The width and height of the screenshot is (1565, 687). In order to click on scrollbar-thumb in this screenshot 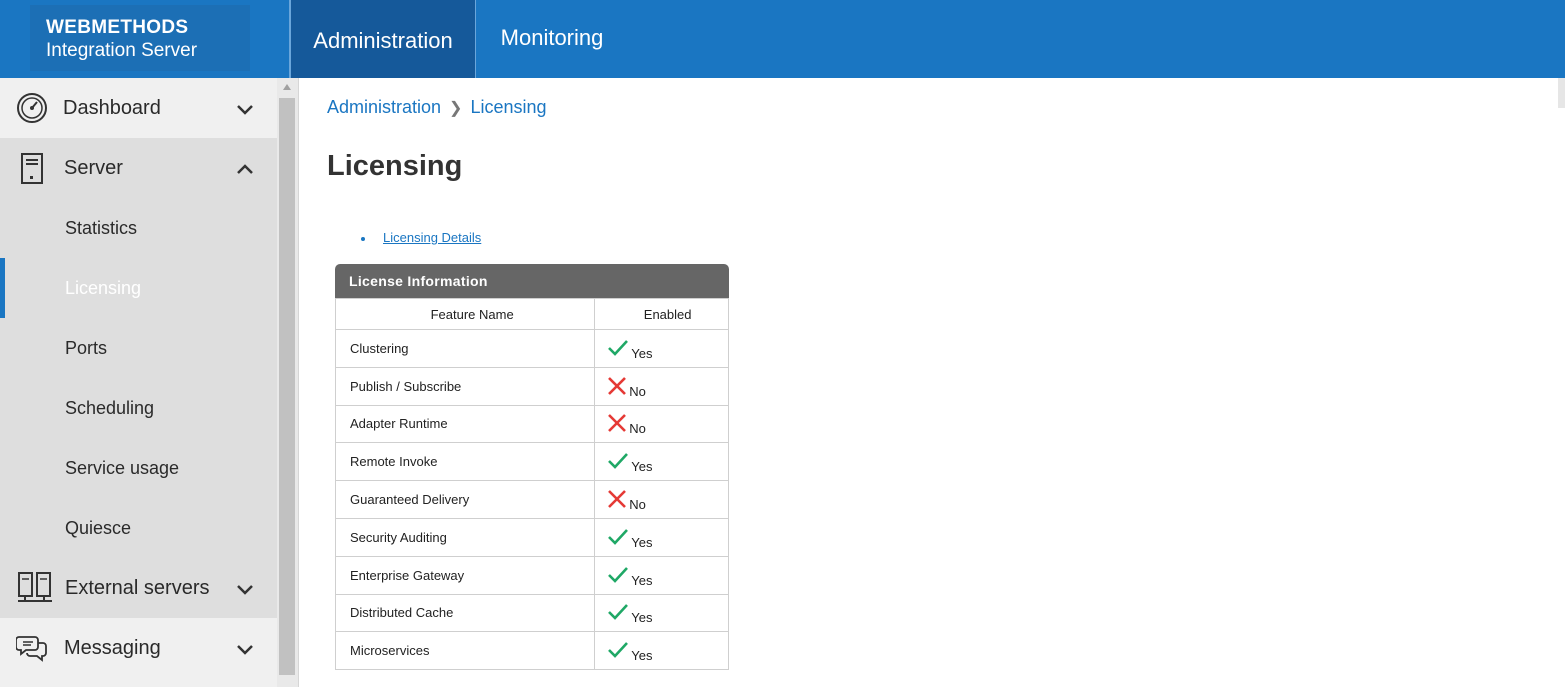, I will do `click(287, 386)`.